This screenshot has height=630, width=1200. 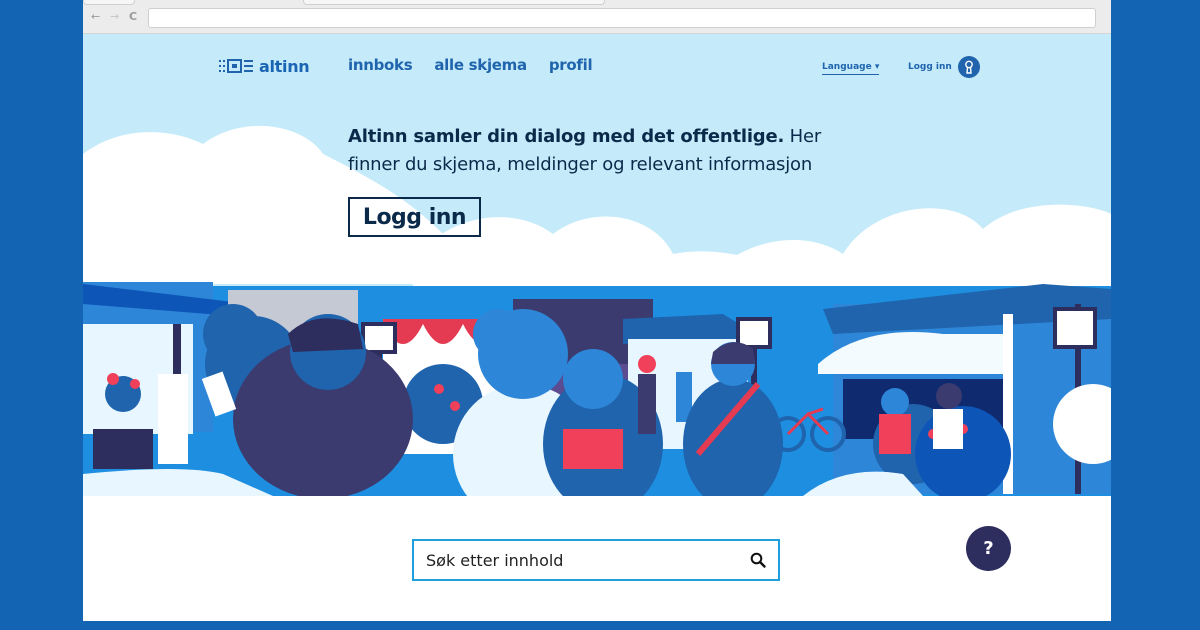 What do you see at coordinates (930, 67) in the screenshot?
I see `header-login-label: Logg inn` at bounding box center [930, 67].